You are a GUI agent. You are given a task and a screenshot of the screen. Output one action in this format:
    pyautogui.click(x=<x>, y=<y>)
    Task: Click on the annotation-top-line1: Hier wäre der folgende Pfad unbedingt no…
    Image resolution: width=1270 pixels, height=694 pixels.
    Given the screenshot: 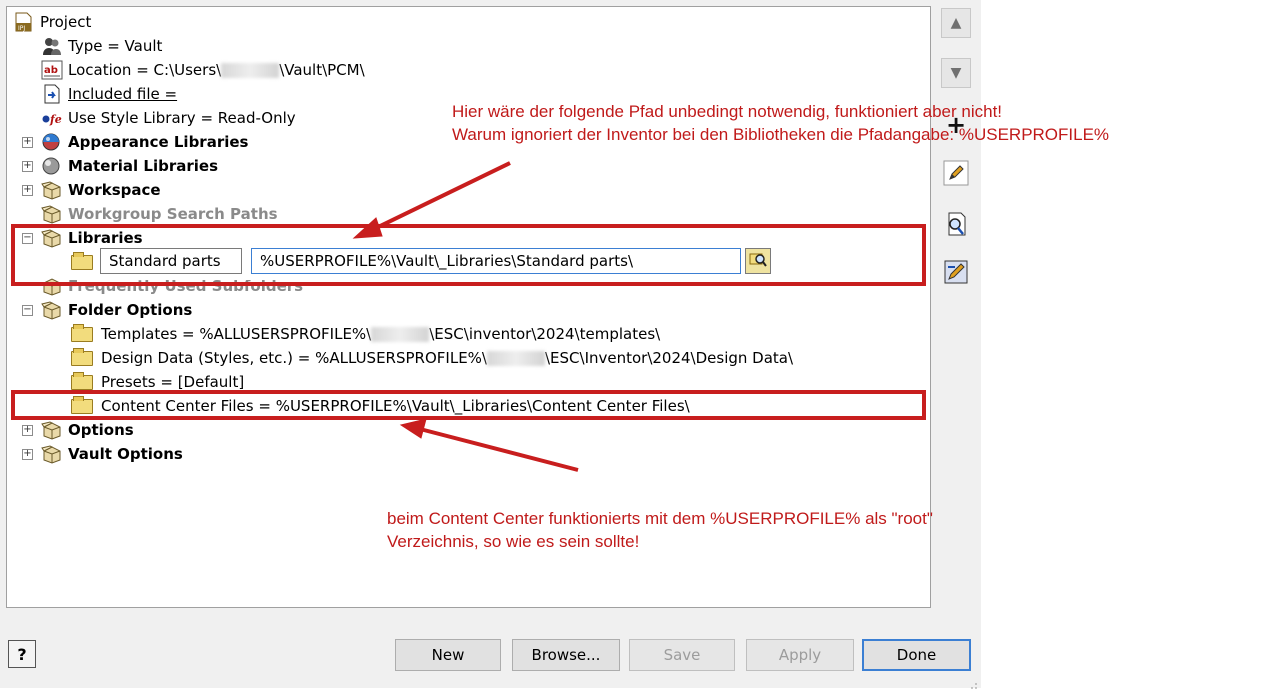 What is the action you would take?
    pyautogui.click(x=727, y=111)
    